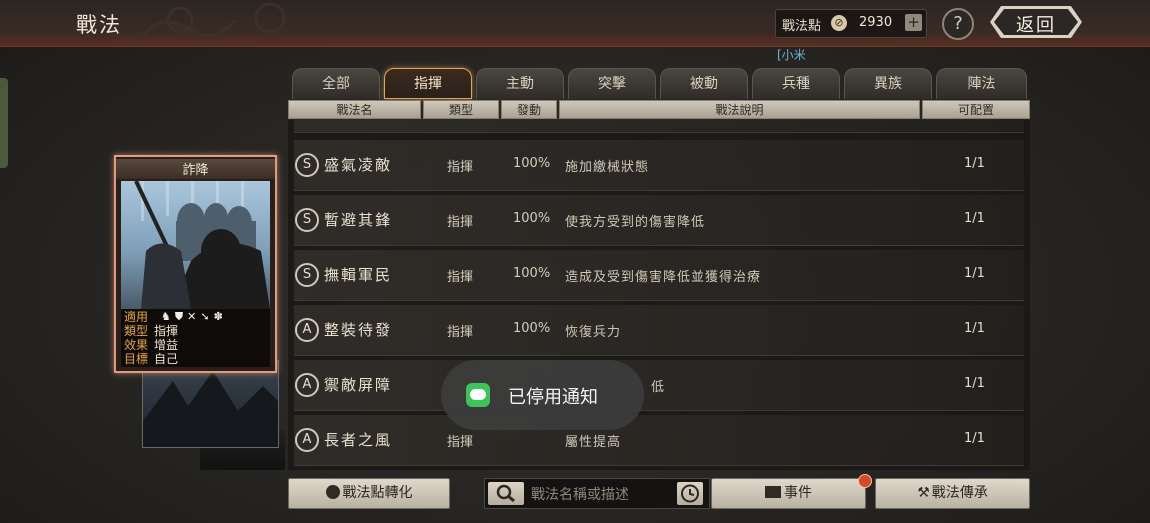 Image resolution: width=1150 pixels, height=523 pixels. I want to click on tab-formation: 陣法, so click(981, 83).